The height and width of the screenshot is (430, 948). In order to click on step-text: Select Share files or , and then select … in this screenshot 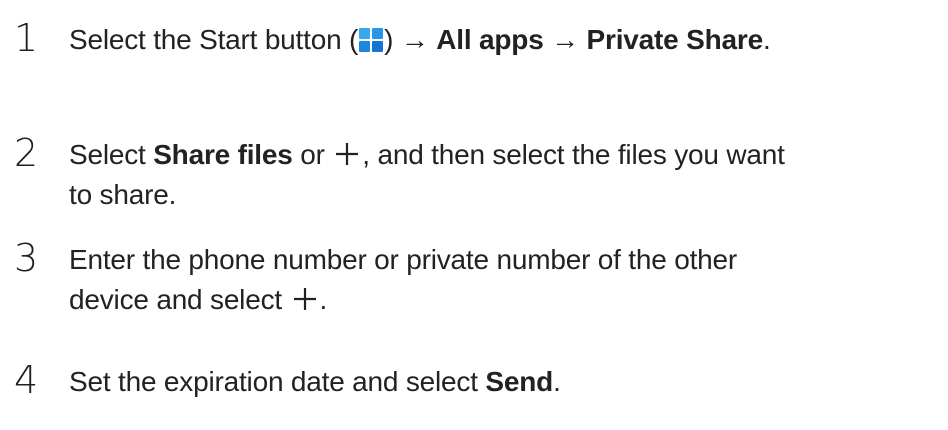, I will do `click(427, 174)`.